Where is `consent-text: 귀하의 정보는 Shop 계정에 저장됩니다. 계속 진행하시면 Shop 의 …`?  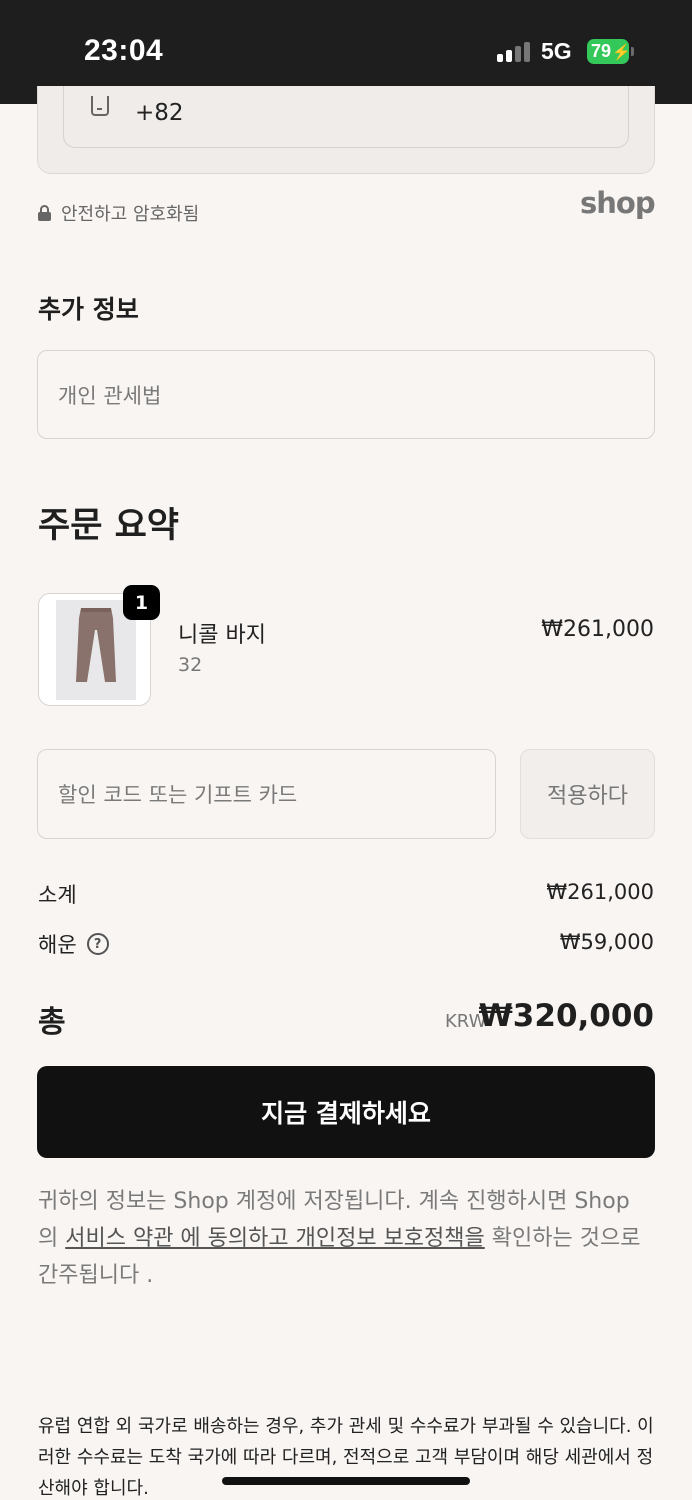 consent-text: 귀하의 정보는 Shop 계정에 저장됩니다. 계속 진행하시면 Shop 의 … is located at coordinates (347, 1238).